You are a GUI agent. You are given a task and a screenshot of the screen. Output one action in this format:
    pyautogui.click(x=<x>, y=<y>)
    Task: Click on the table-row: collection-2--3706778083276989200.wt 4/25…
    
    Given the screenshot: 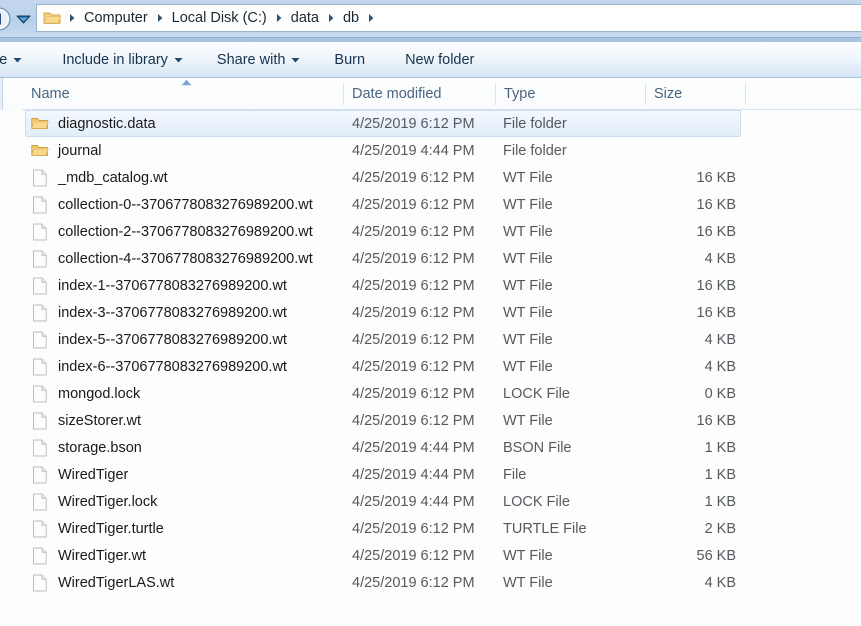 What is the action you would take?
    pyautogui.click(x=430, y=231)
    